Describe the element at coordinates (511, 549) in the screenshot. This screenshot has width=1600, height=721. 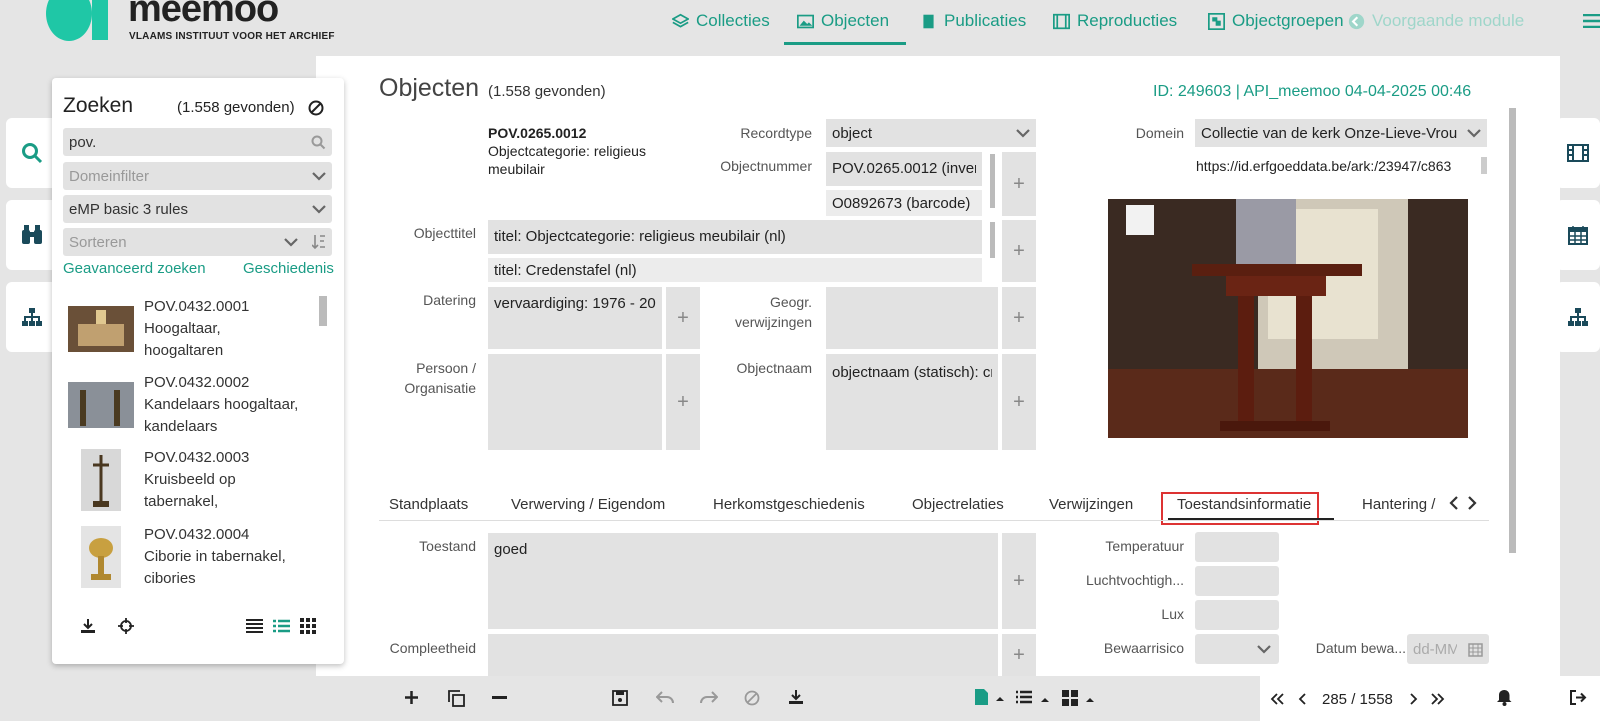
I see `toestand-value: goed` at that location.